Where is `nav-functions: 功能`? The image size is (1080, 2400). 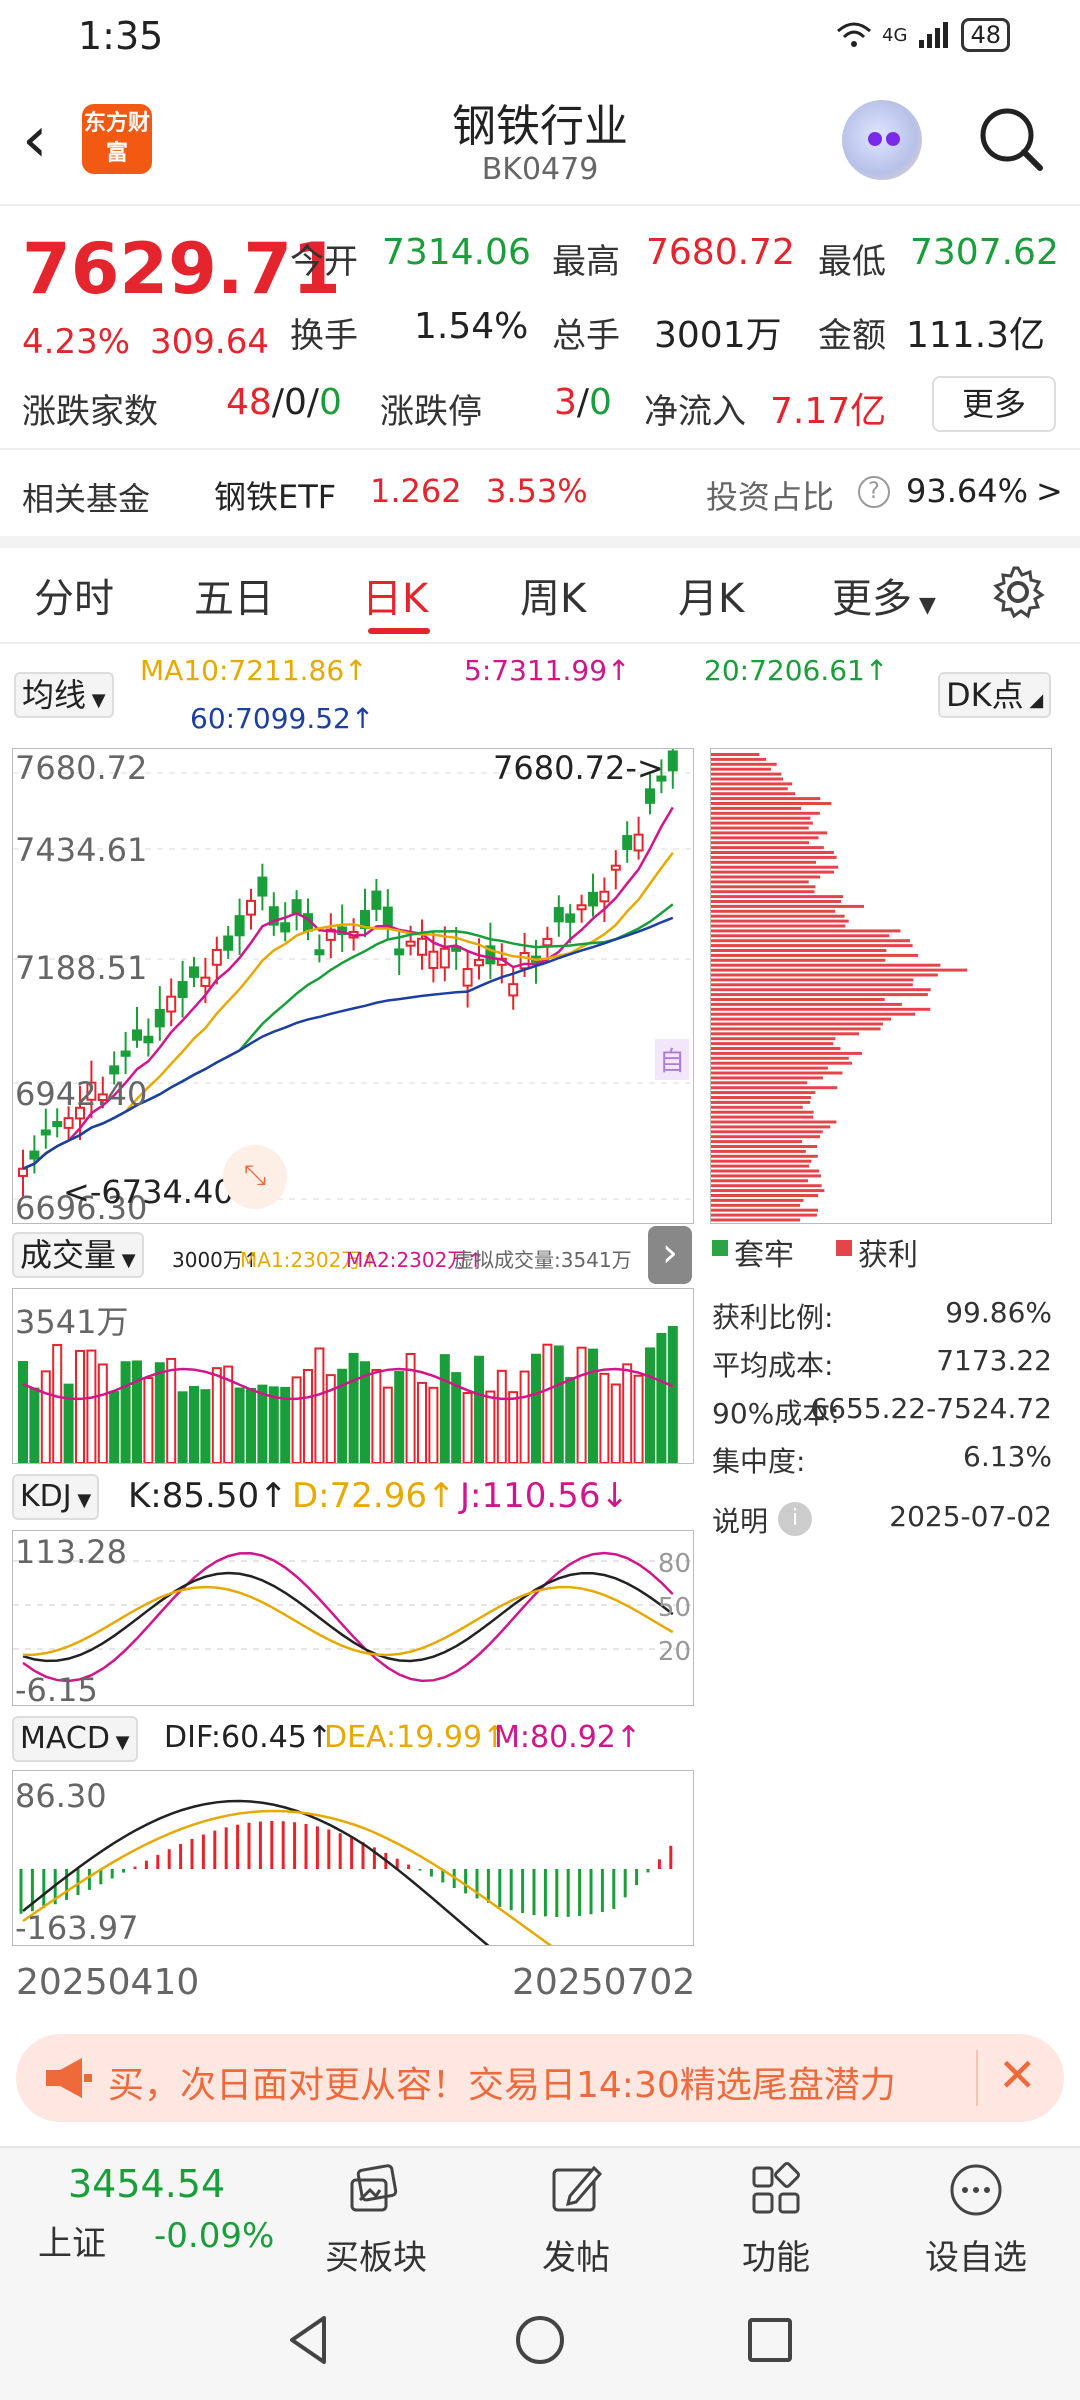
nav-functions: 功能 is located at coordinates (776, 2219).